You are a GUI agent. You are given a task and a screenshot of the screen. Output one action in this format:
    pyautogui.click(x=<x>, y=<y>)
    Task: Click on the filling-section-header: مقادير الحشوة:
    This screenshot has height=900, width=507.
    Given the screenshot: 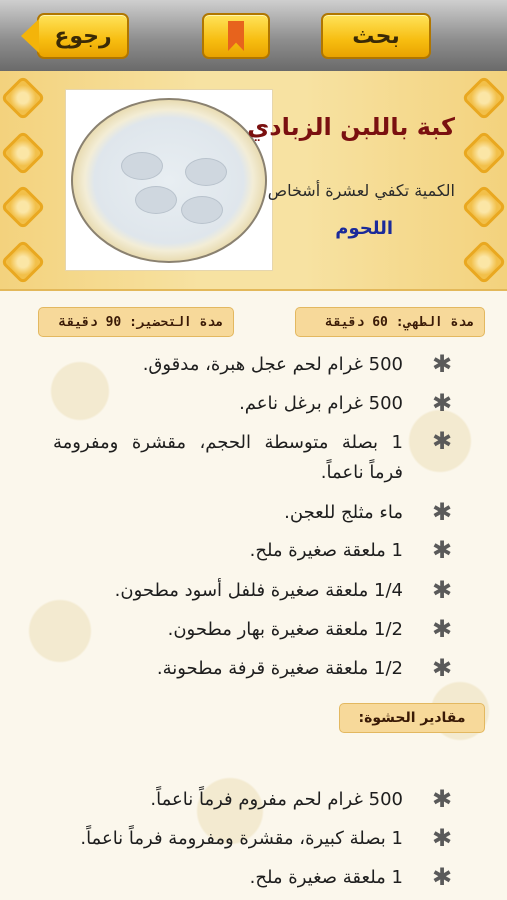 What is the action you would take?
    pyautogui.click(x=412, y=718)
    